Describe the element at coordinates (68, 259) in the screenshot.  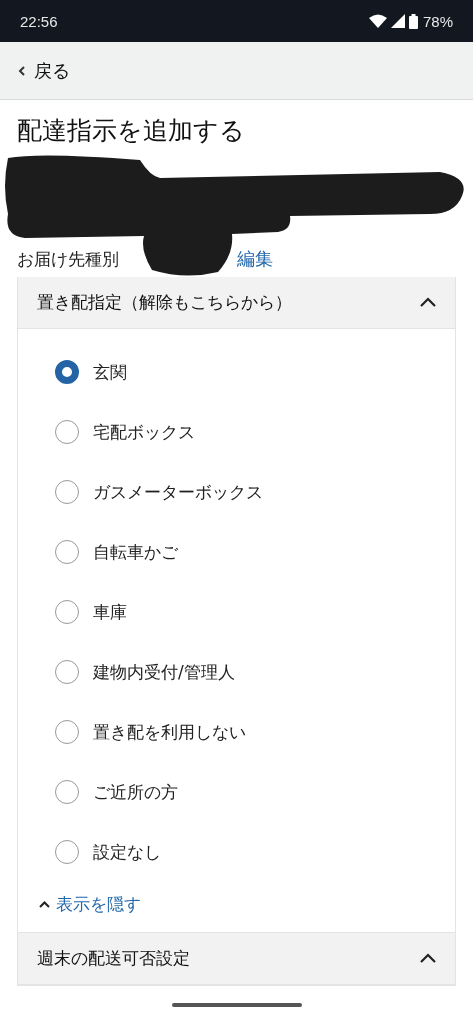
I see `destination-label: お届け先種別` at that location.